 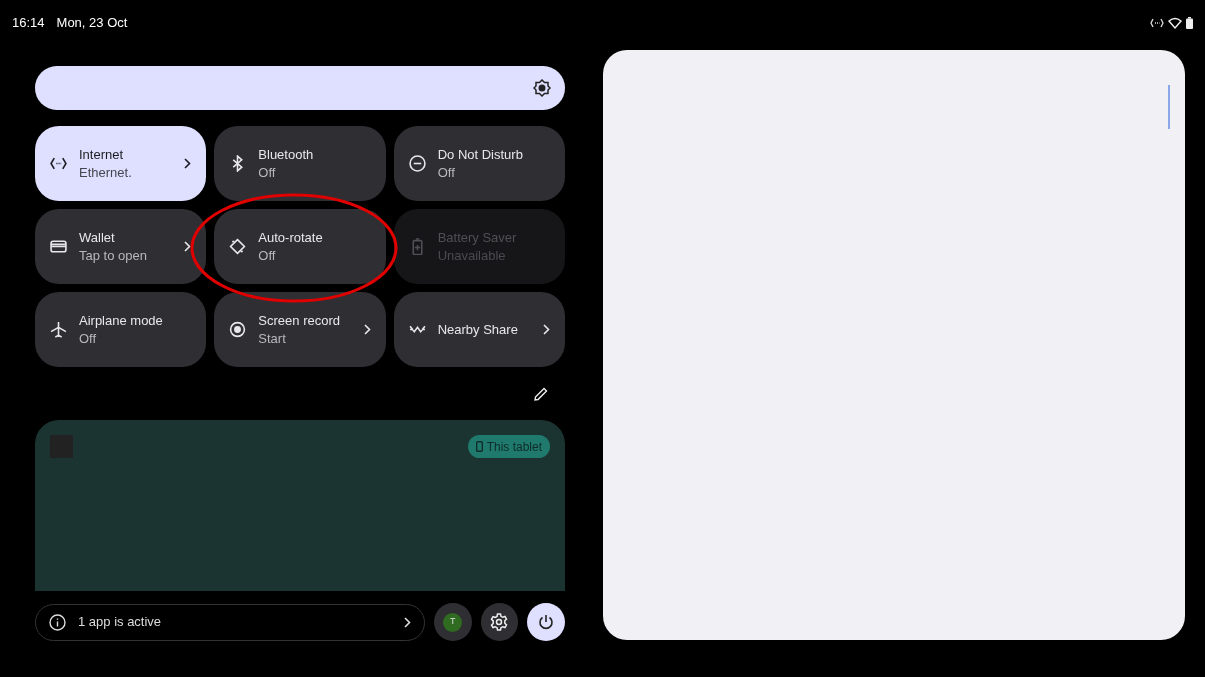 I want to click on edit-pencil-icon, so click(x=541, y=393).